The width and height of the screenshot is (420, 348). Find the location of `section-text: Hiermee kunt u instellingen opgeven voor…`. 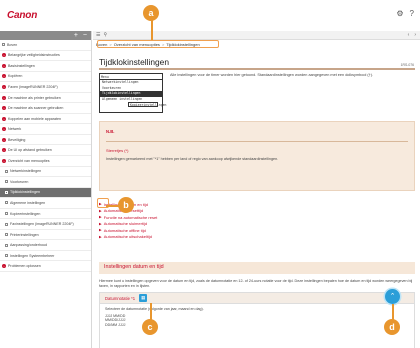

section-text: Hiermee kunt u instellingen opgeven voor… is located at coordinates (256, 284).